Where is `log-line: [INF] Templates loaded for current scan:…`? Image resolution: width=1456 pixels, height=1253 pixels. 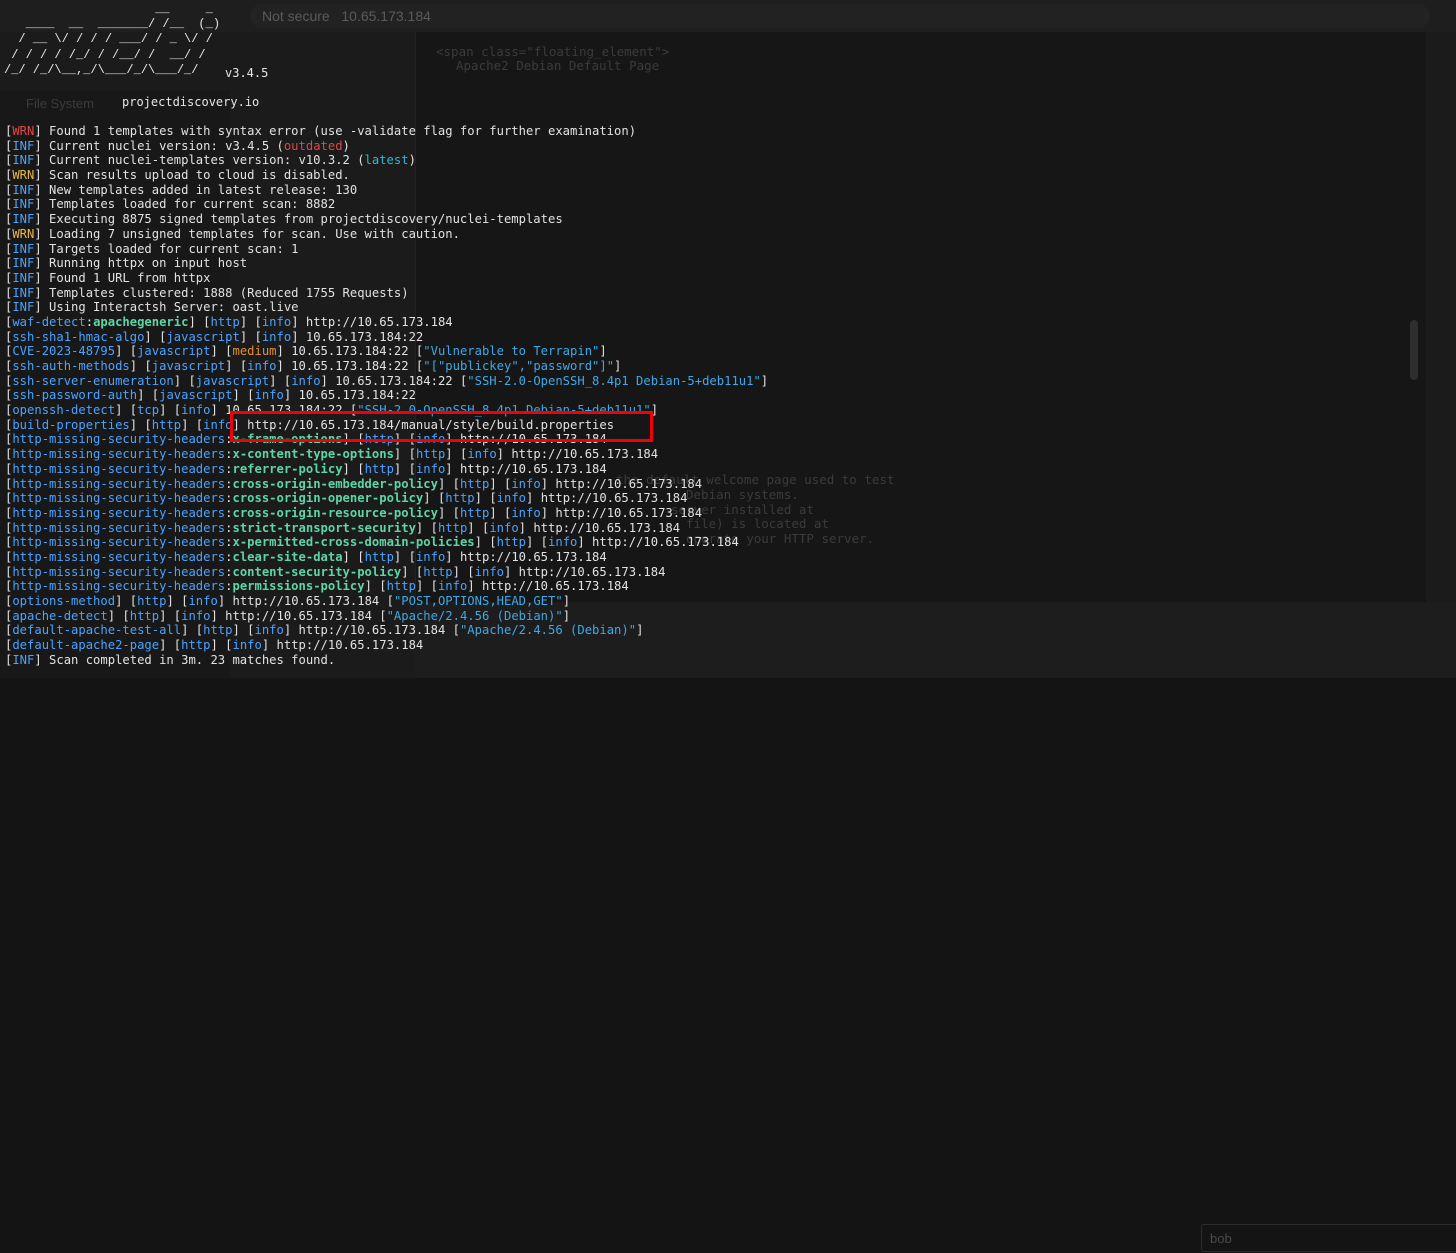
log-line: [INF] Templates loaded for current scan:… is located at coordinates (386, 204).